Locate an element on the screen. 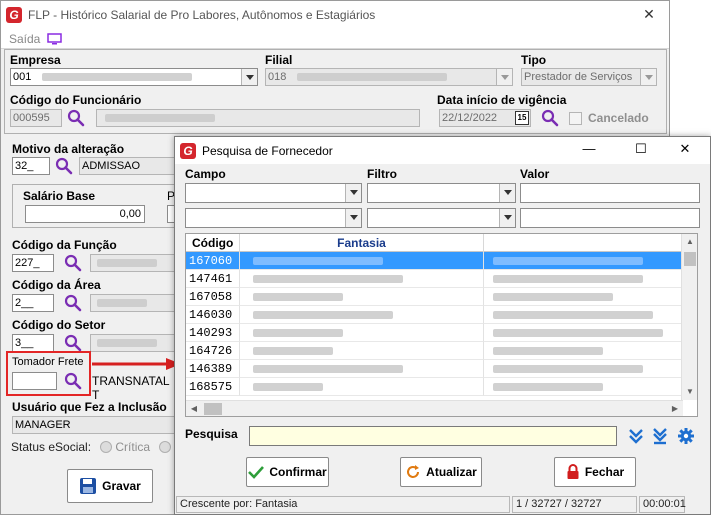 This screenshot has height=515, width=711. tipo-label: Tipo is located at coordinates (534, 60).